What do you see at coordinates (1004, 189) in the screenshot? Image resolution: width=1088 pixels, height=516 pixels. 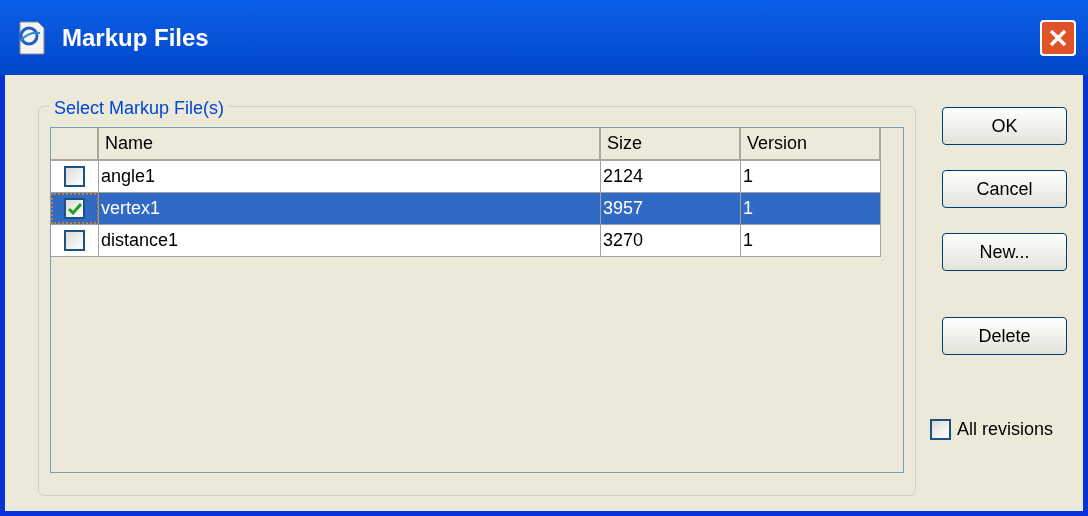 I see `dialog-button: Cancel` at bounding box center [1004, 189].